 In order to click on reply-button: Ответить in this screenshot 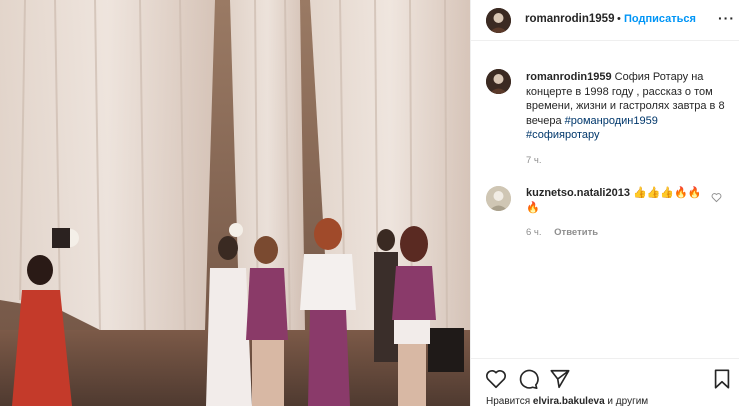, I will do `click(576, 232)`.